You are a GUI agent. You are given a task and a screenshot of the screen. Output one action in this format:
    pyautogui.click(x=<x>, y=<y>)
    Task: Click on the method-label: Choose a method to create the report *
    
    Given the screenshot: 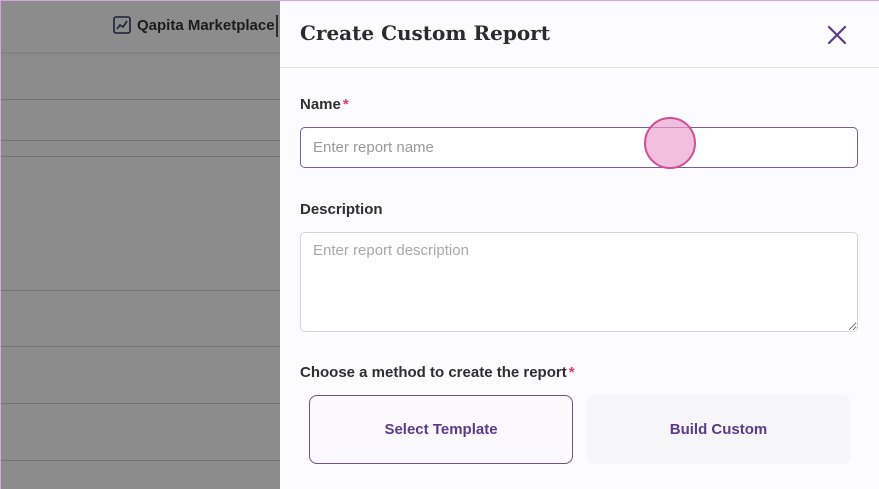 What is the action you would take?
    pyautogui.click(x=437, y=372)
    